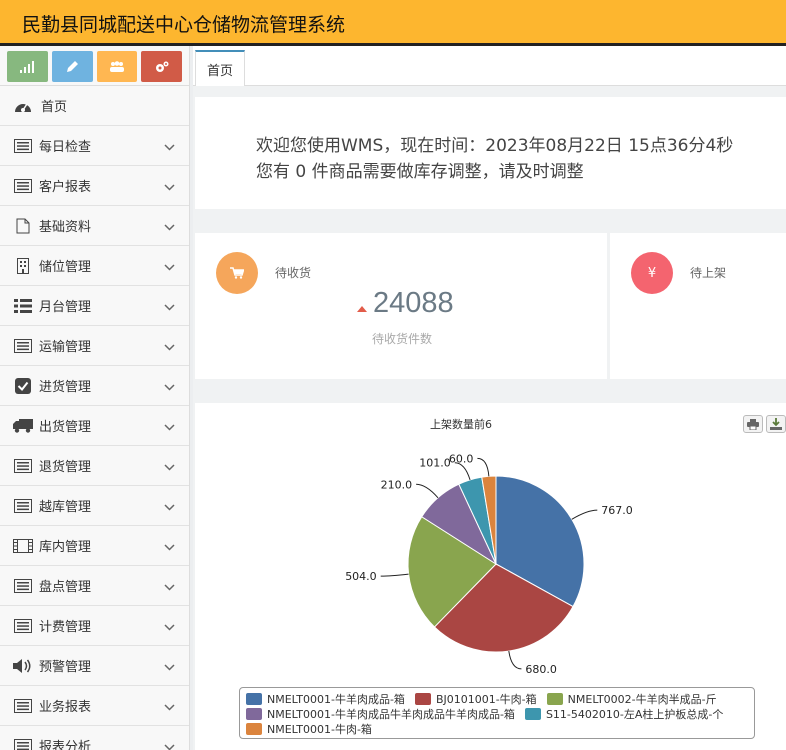  Describe the element at coordinates (65, 187) in the screenshot. I see `sidebar-item-label: 客户报表` at that location.